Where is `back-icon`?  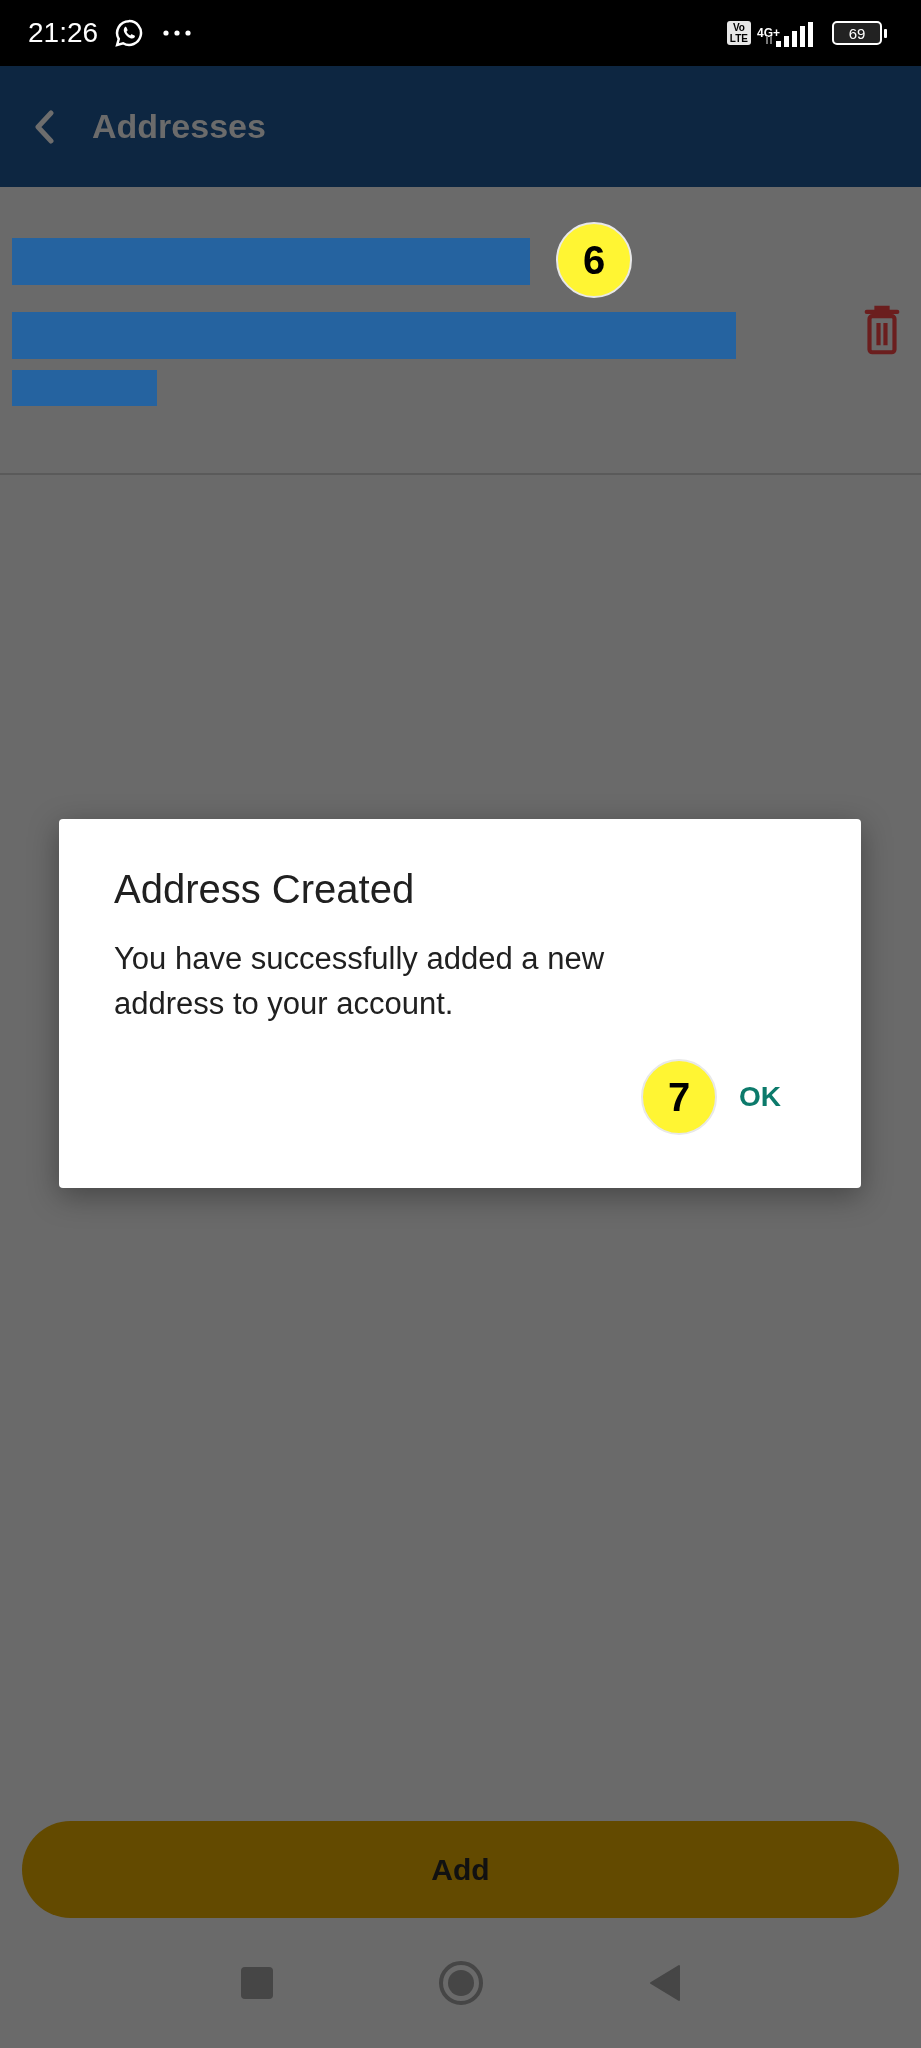
back-icon is located at coordinates (44, 126).